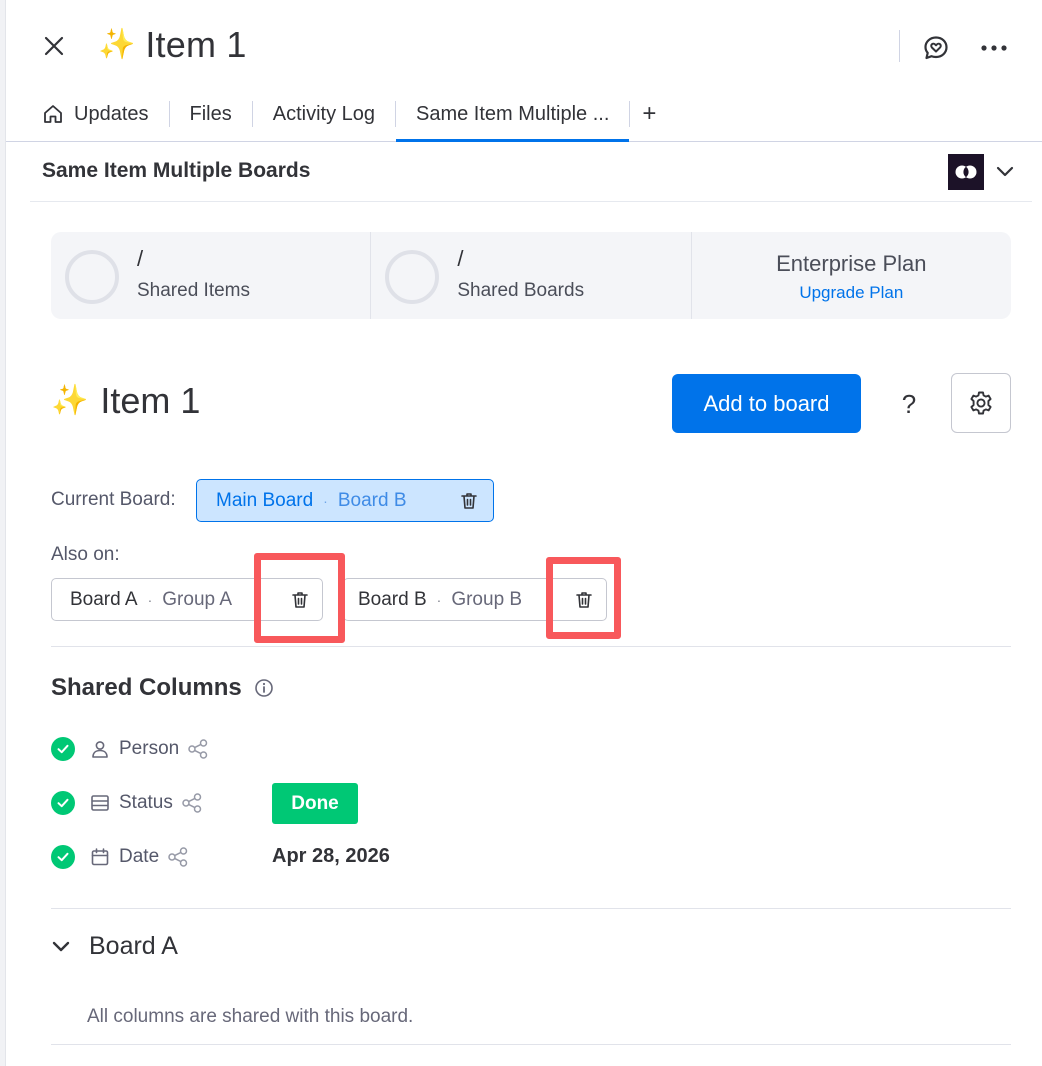 The width and height of the screenshot is (1042, 1066). What do you see at coordinates (100, 803) in the screenshot?
I see `status-icon` at bounding box center [100, 803].